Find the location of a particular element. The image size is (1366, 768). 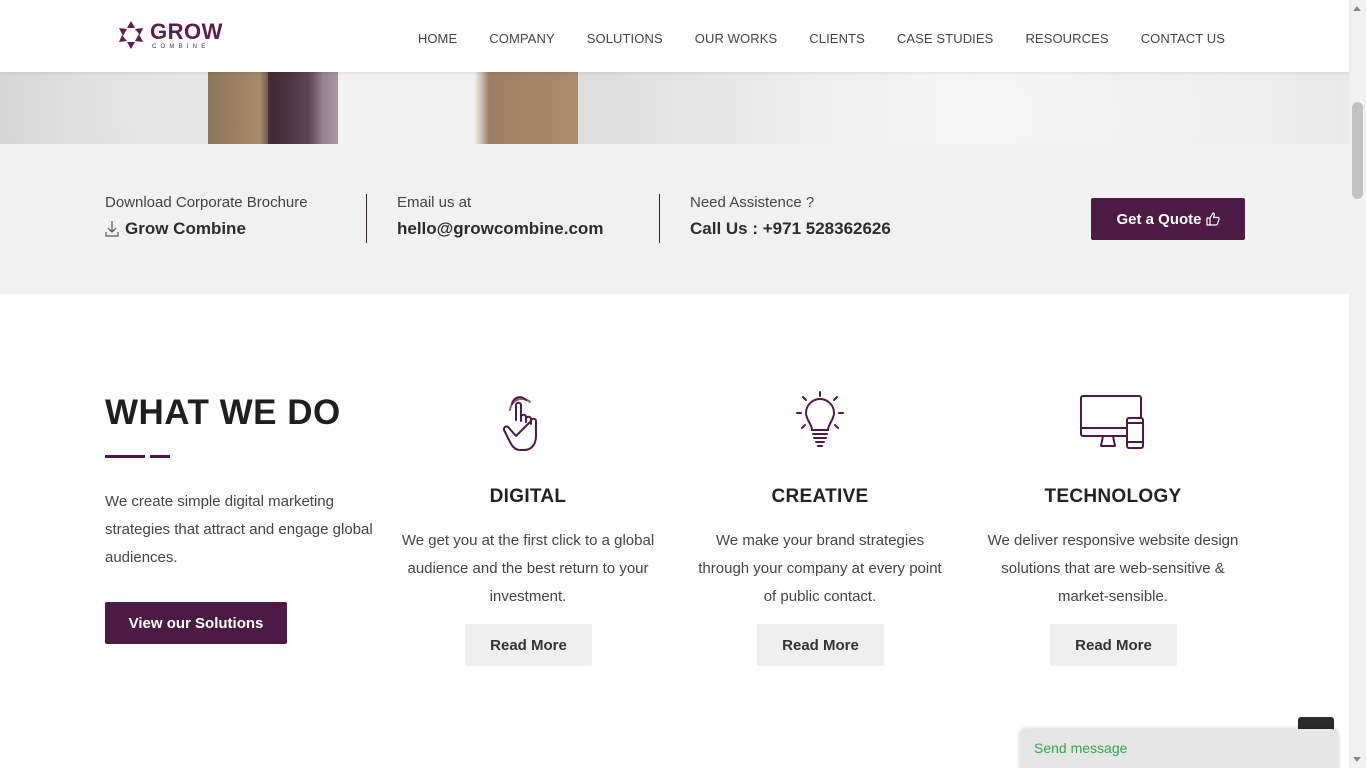

page-scrollbar is located at coordinates (1357, 384).